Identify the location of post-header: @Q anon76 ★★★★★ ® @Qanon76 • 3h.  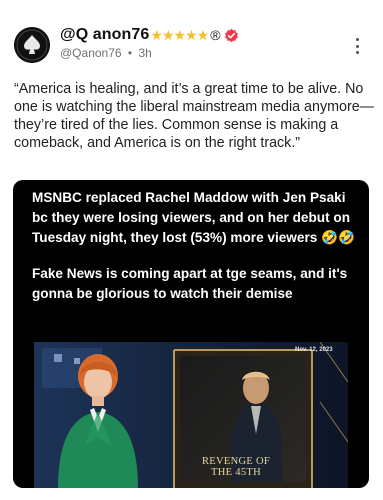
(191, 35).